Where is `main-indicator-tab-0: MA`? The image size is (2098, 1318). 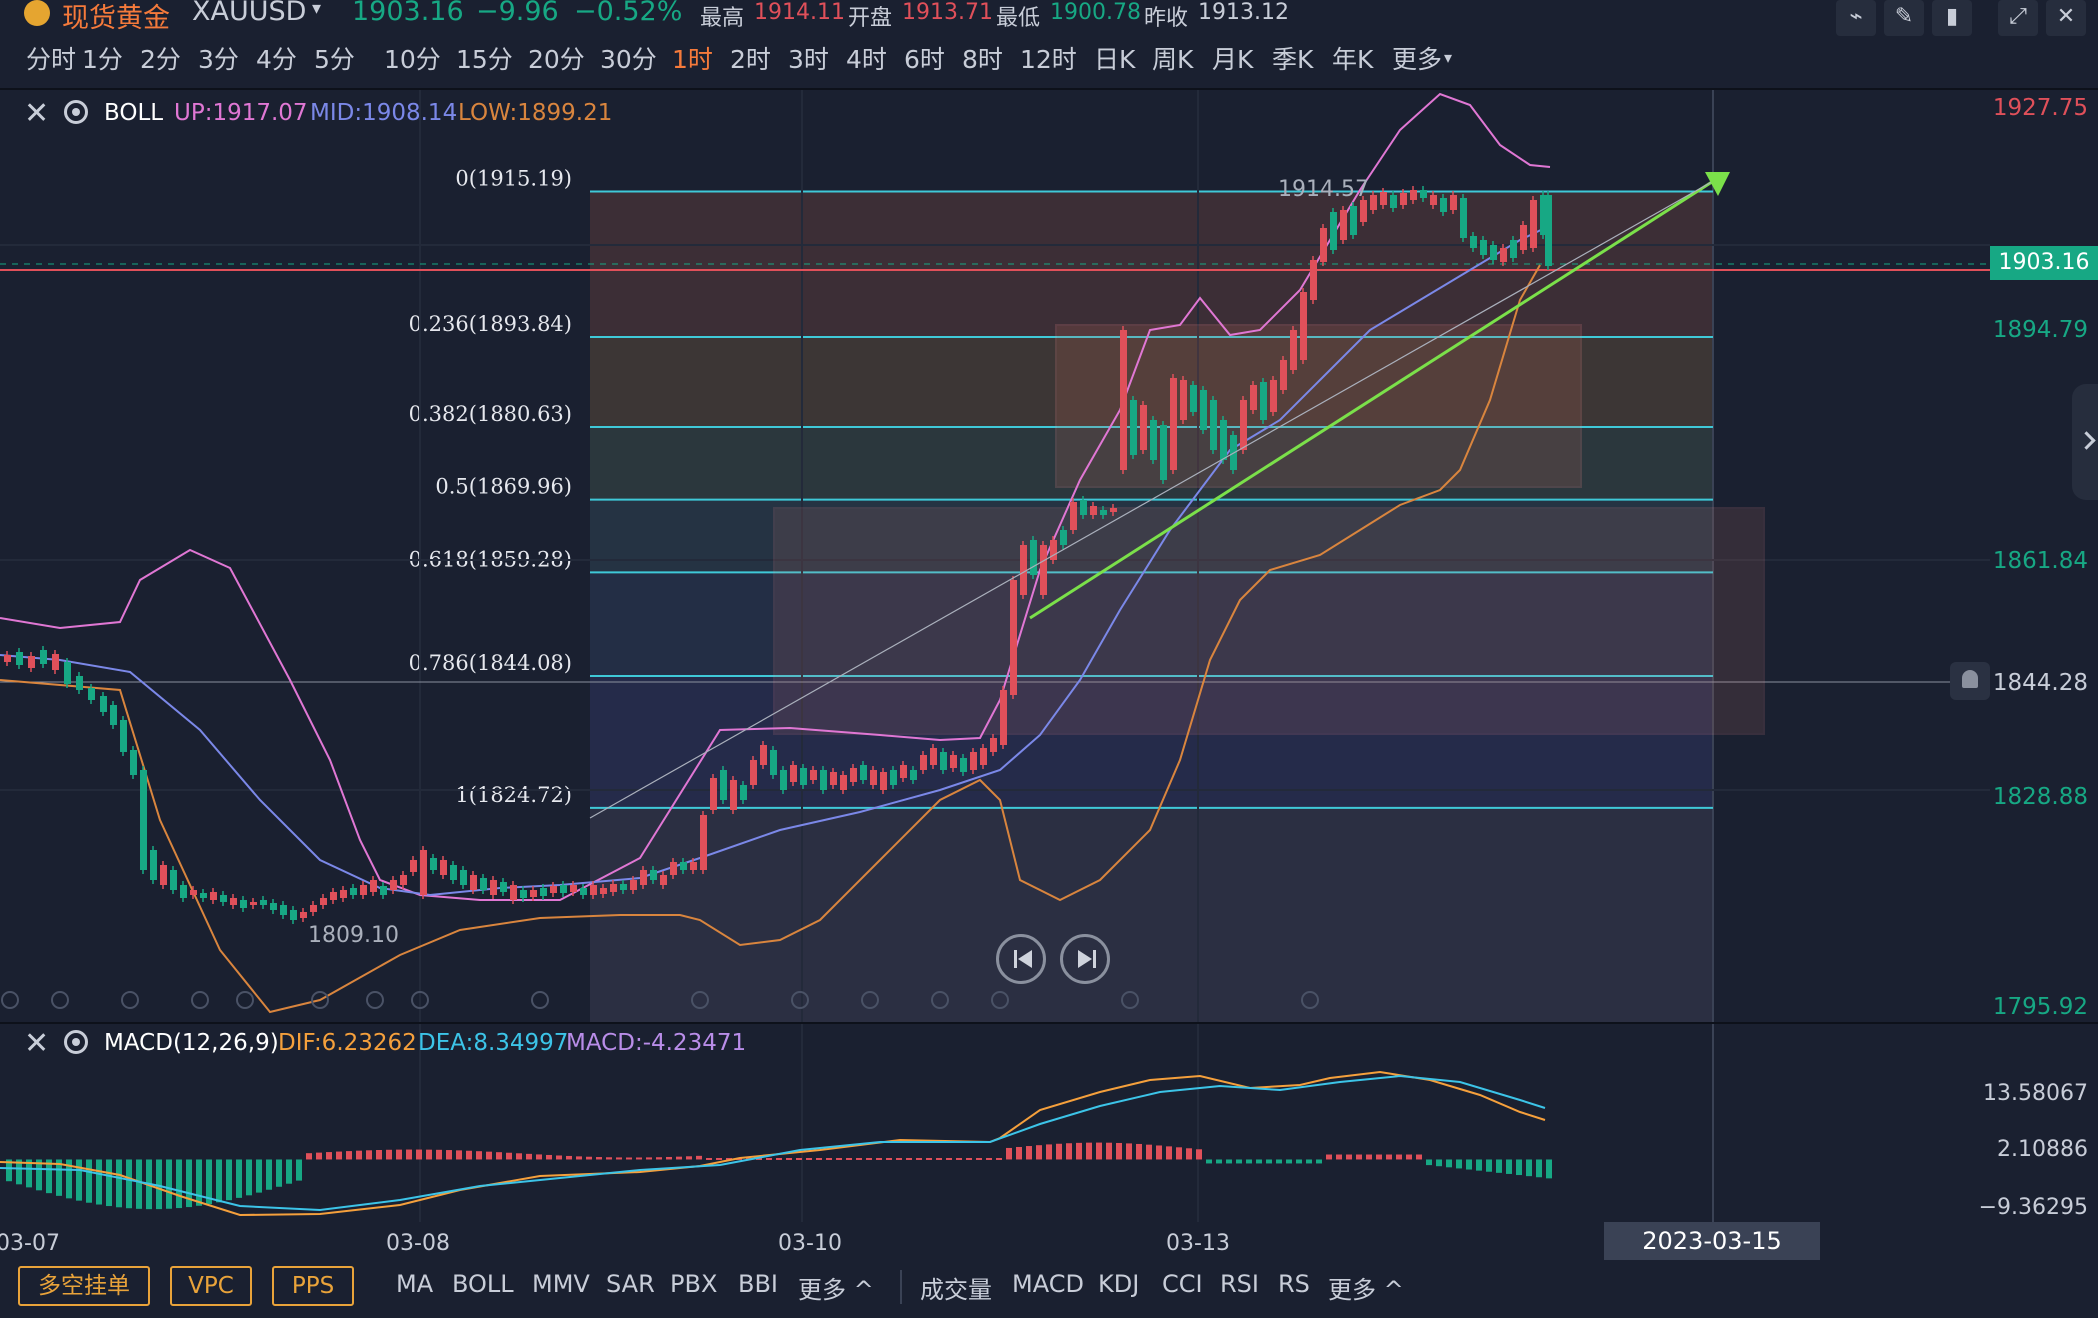 main-indicator-tab-0: MA is located at coordinates (414, 1284).